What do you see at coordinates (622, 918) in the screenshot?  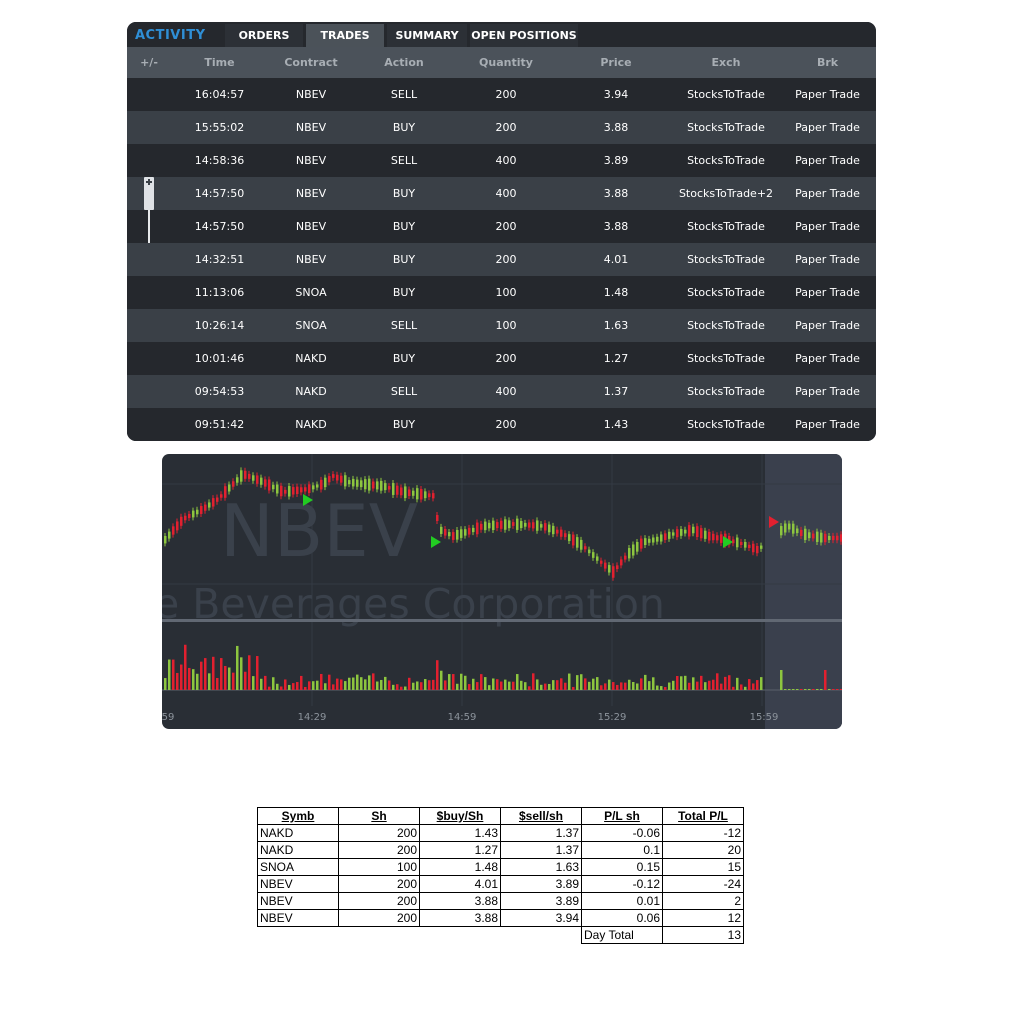 I see `pl-cell: 0.06` at bounding box center [622, 918].